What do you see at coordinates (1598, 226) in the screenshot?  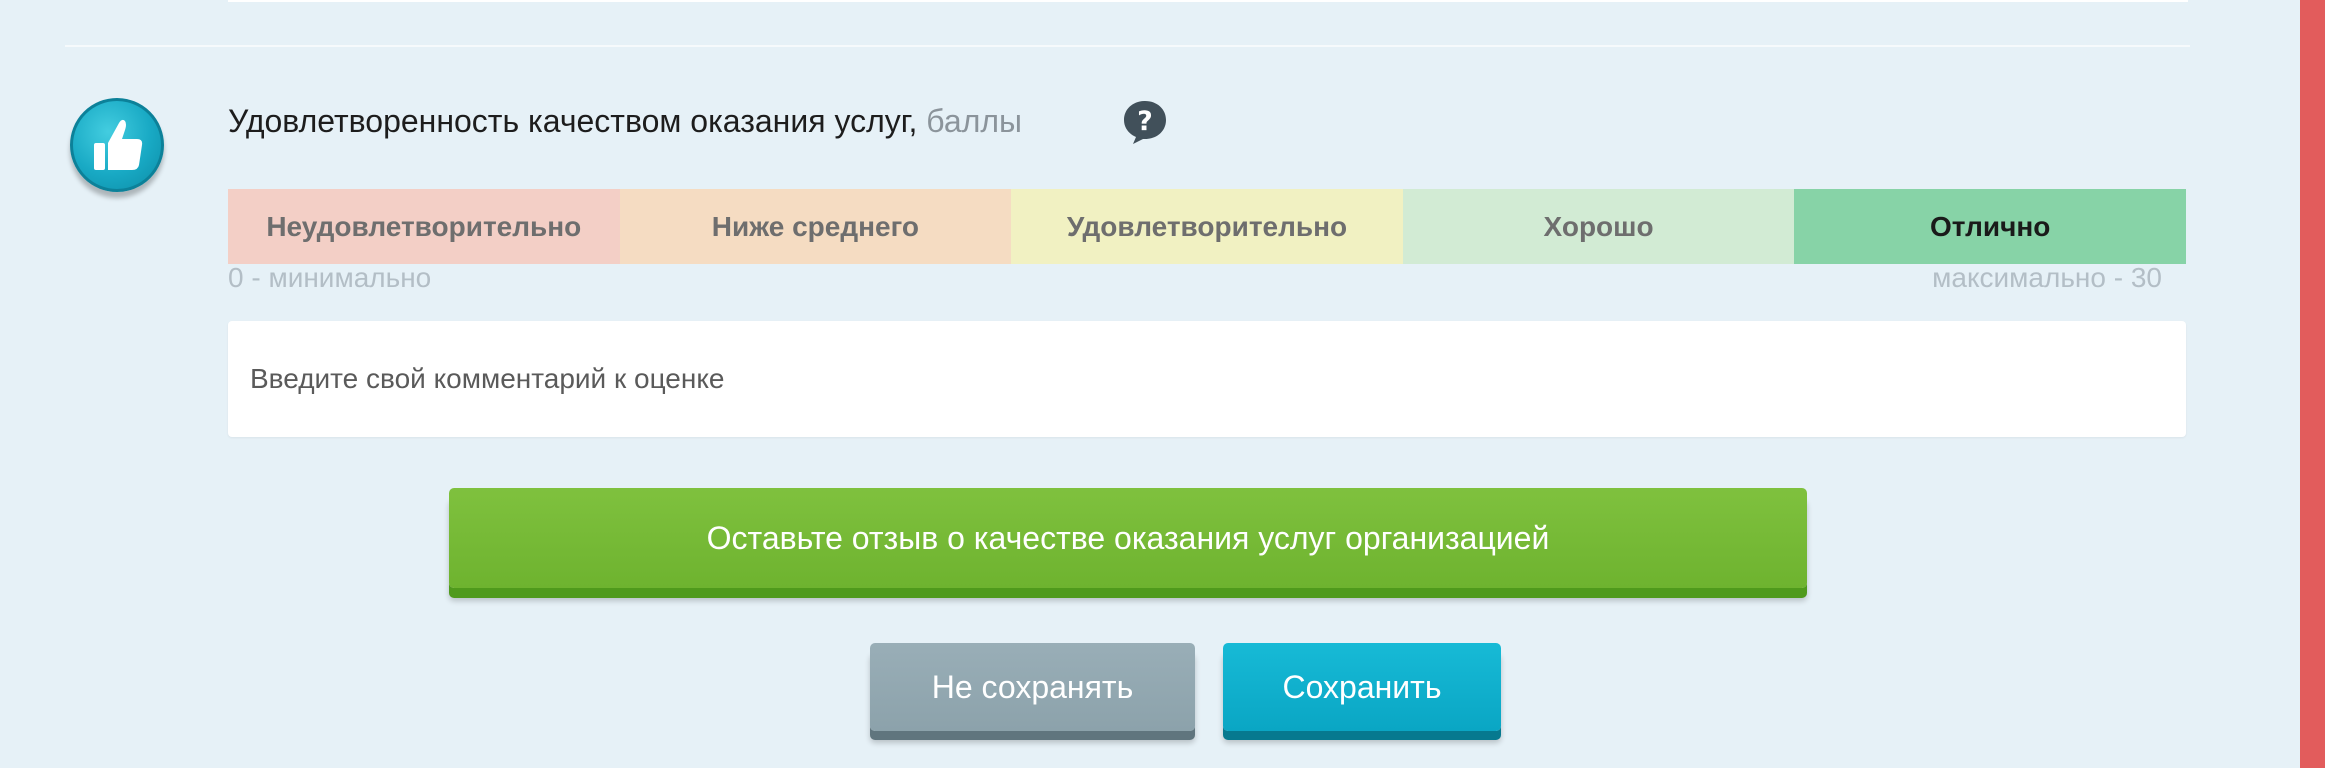 I see `rating-option: Хорошо` at bounding box center [1598, 226].